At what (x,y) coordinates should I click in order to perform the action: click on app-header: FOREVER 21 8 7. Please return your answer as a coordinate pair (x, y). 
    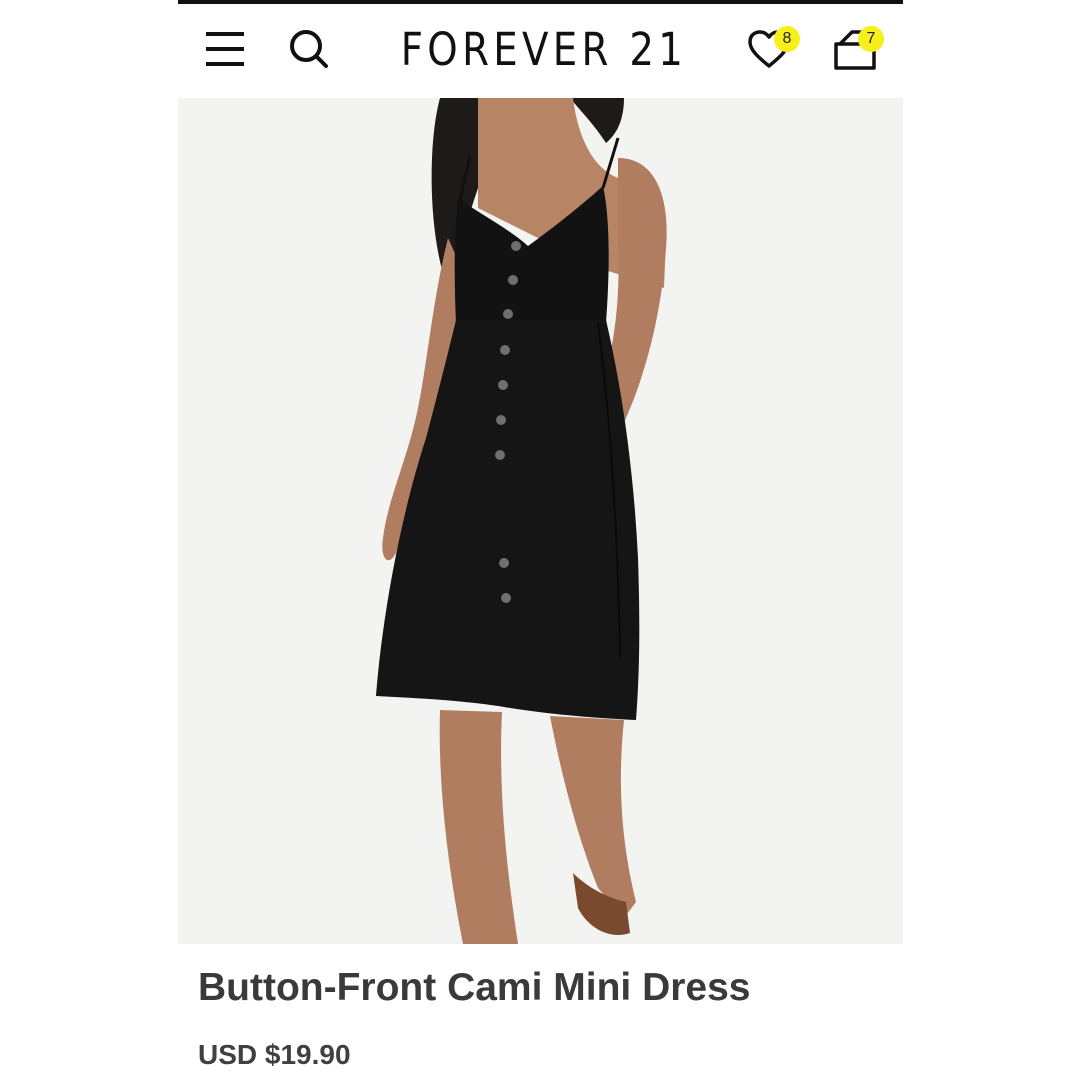
    Looking at the image, I should click on (540, 51).